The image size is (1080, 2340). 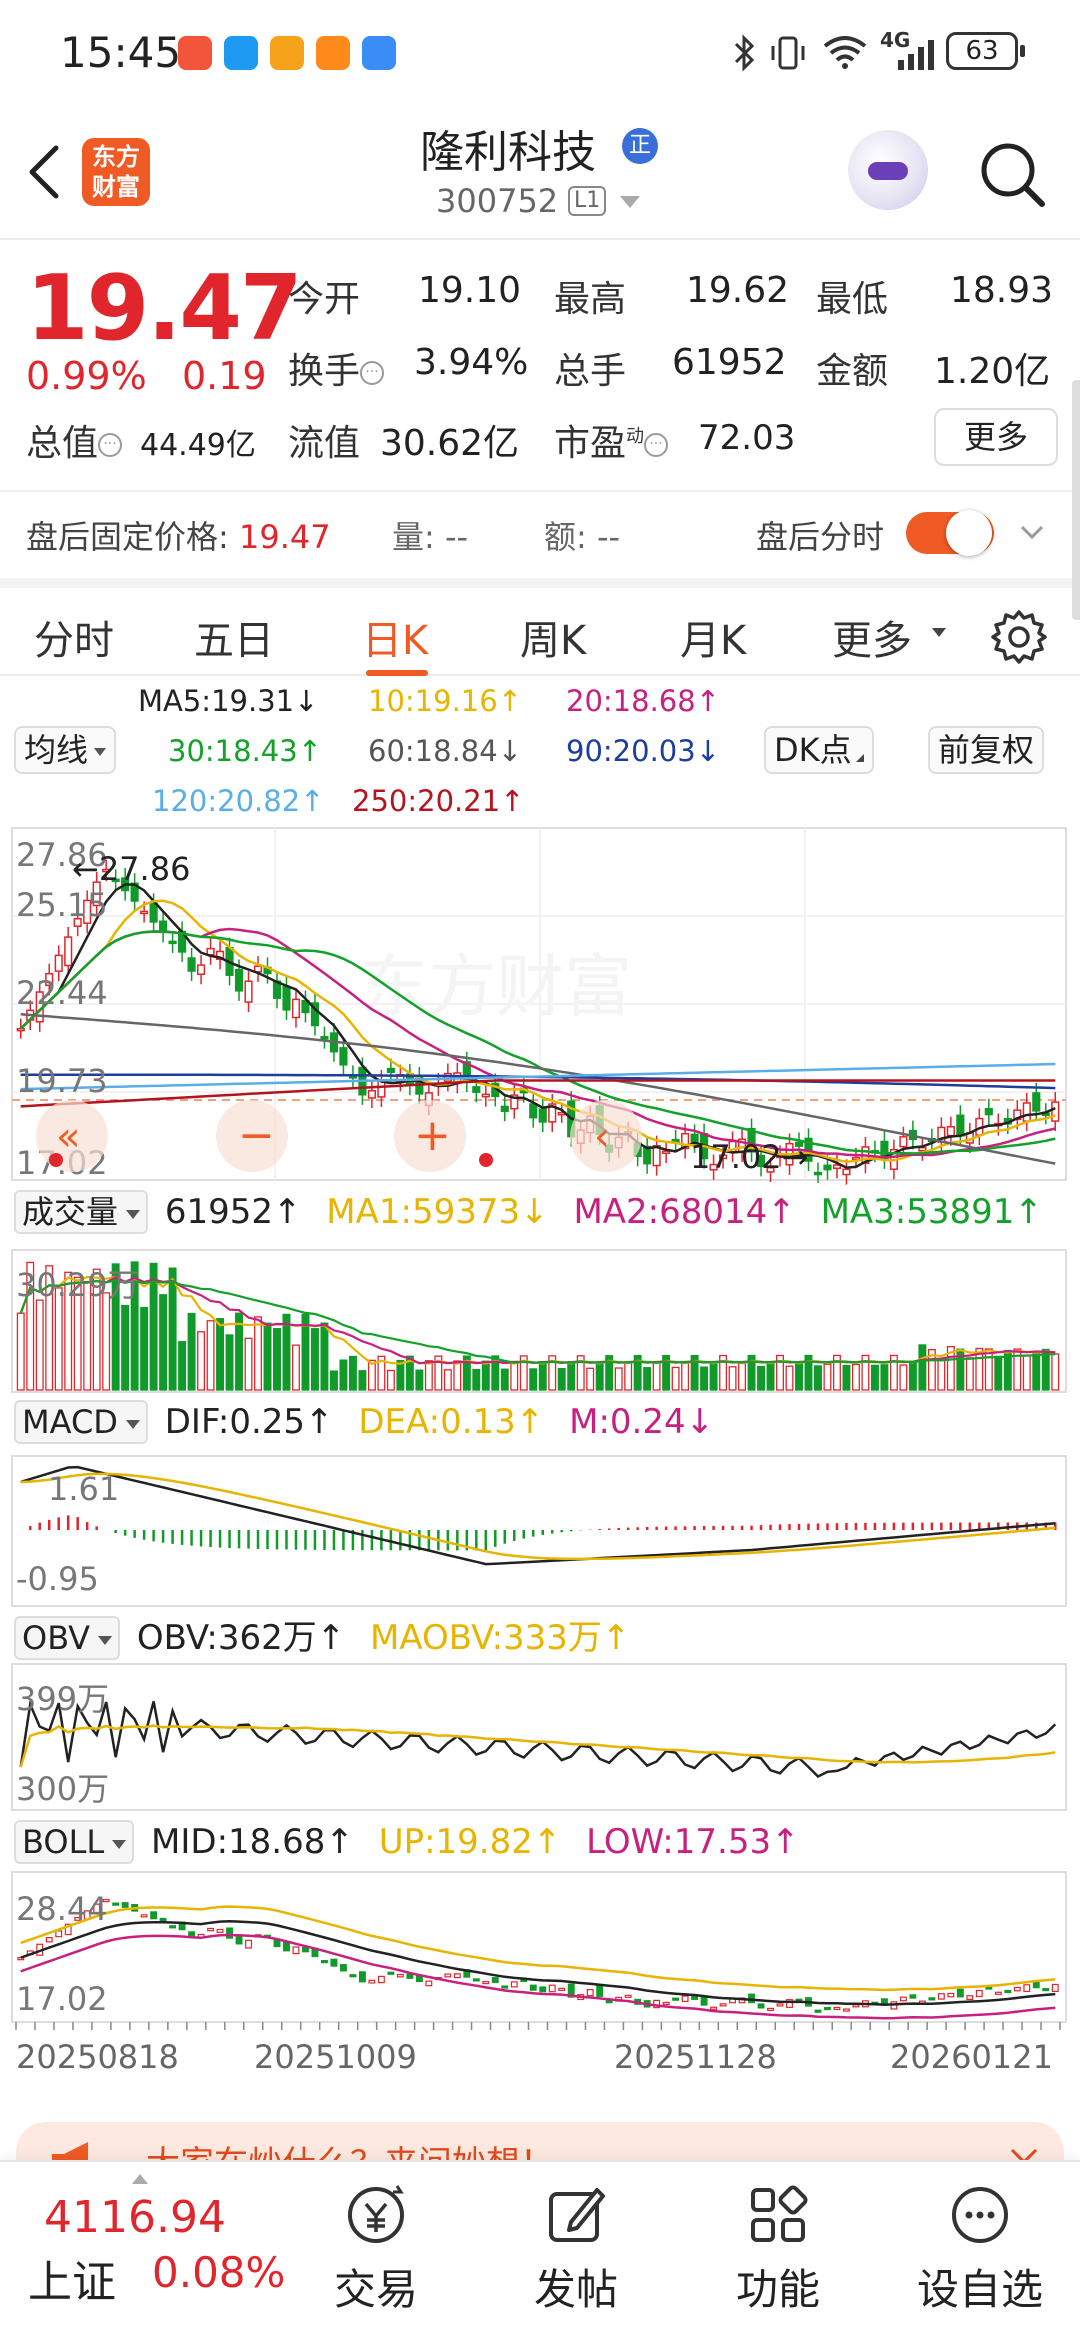 What do you see at coordinates (116, 187) in the screenshot?
I see `brand-logo-line: 财富` at bounding box center [116, 187].